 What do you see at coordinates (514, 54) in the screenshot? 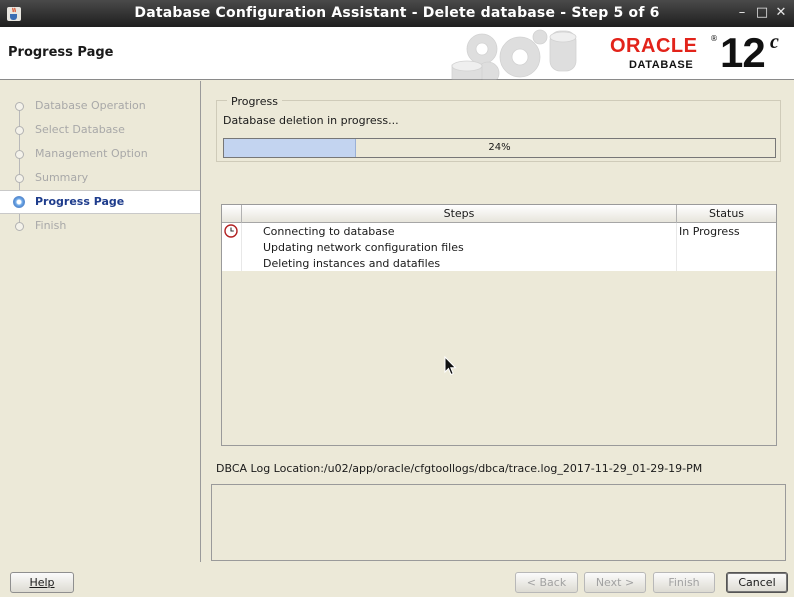
I see `gears-decoration-icon` at bounding box center [514, 54].